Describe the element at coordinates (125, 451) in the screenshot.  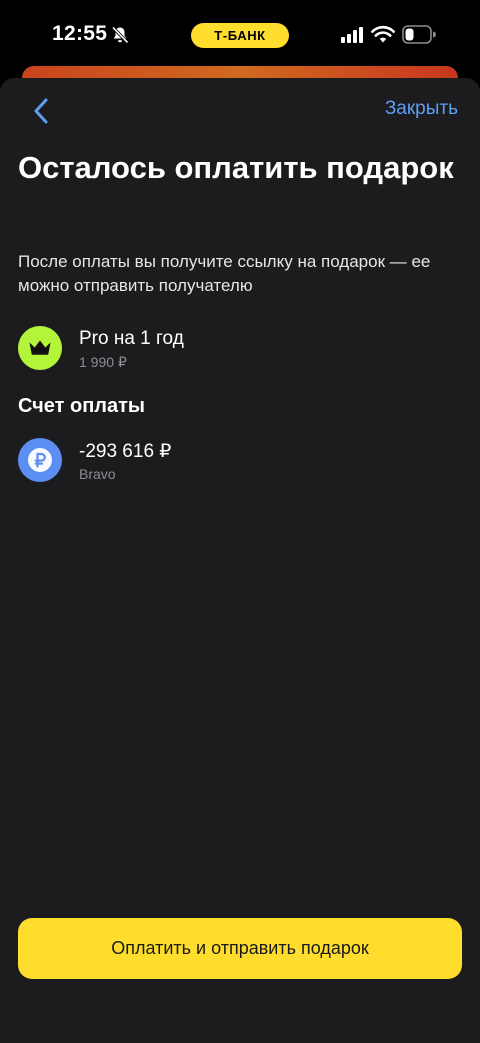
I see `account-balance: -293 616 ₽` at that location.